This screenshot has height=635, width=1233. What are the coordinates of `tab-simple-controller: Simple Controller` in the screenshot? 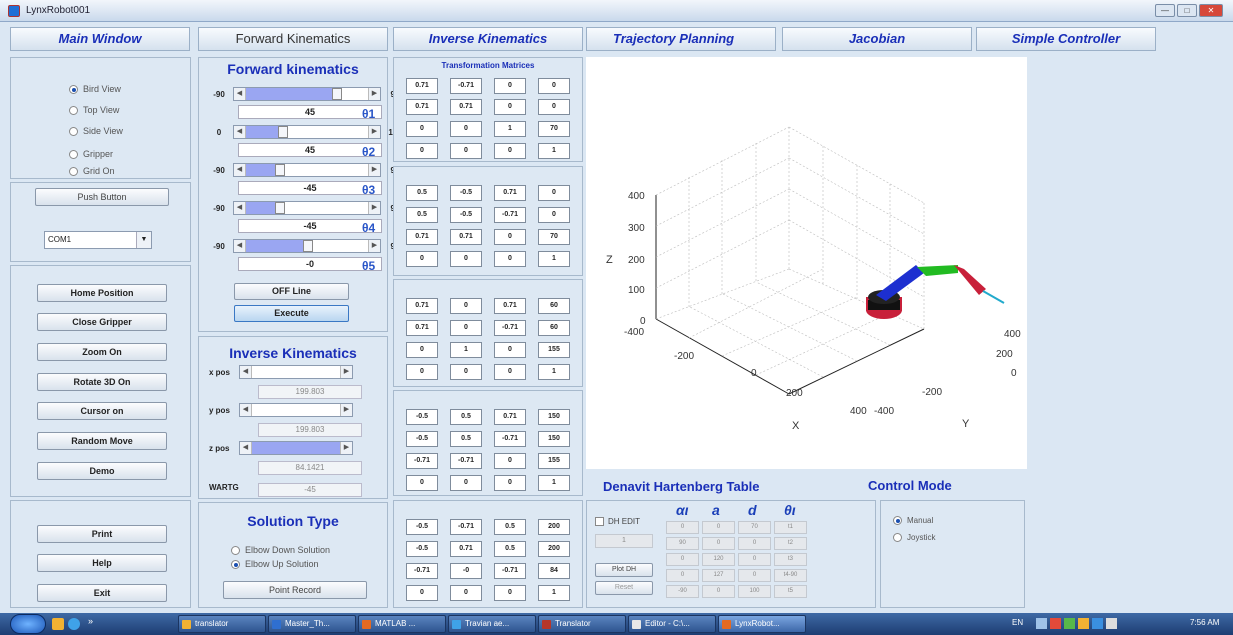 It's located at (1066, 39).